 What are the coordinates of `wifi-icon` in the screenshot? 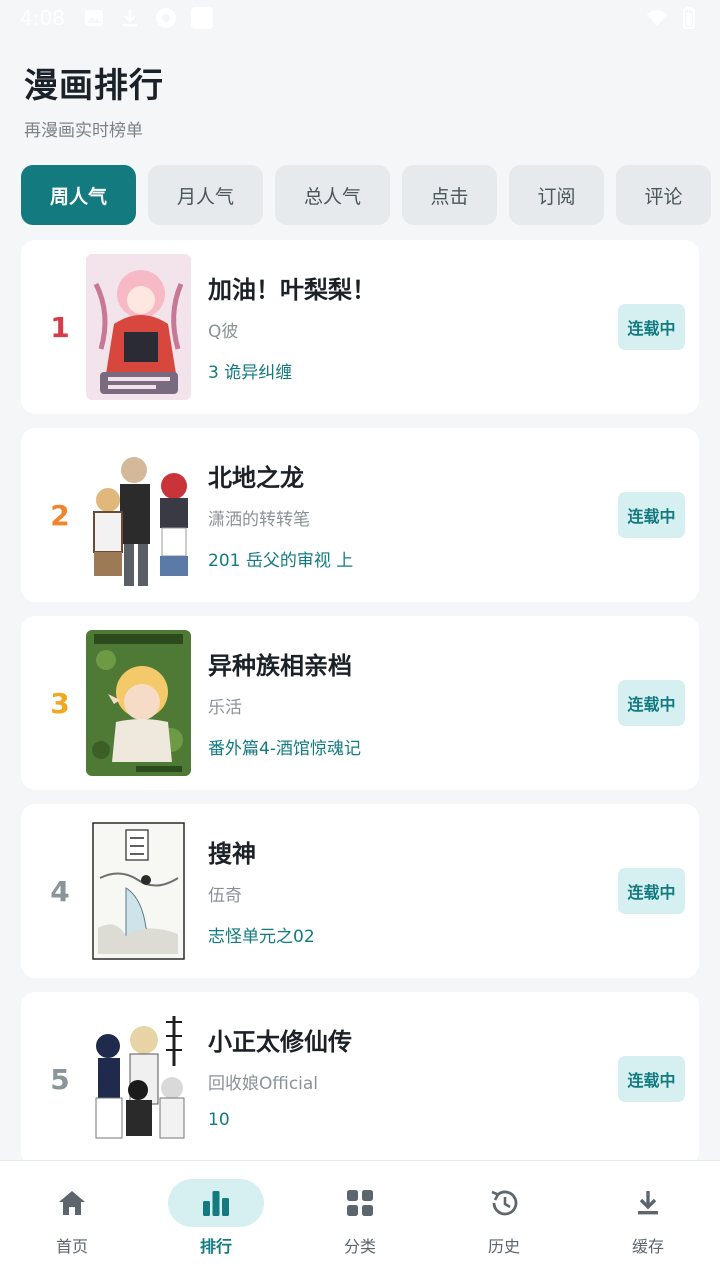 It's located at (657, 18).